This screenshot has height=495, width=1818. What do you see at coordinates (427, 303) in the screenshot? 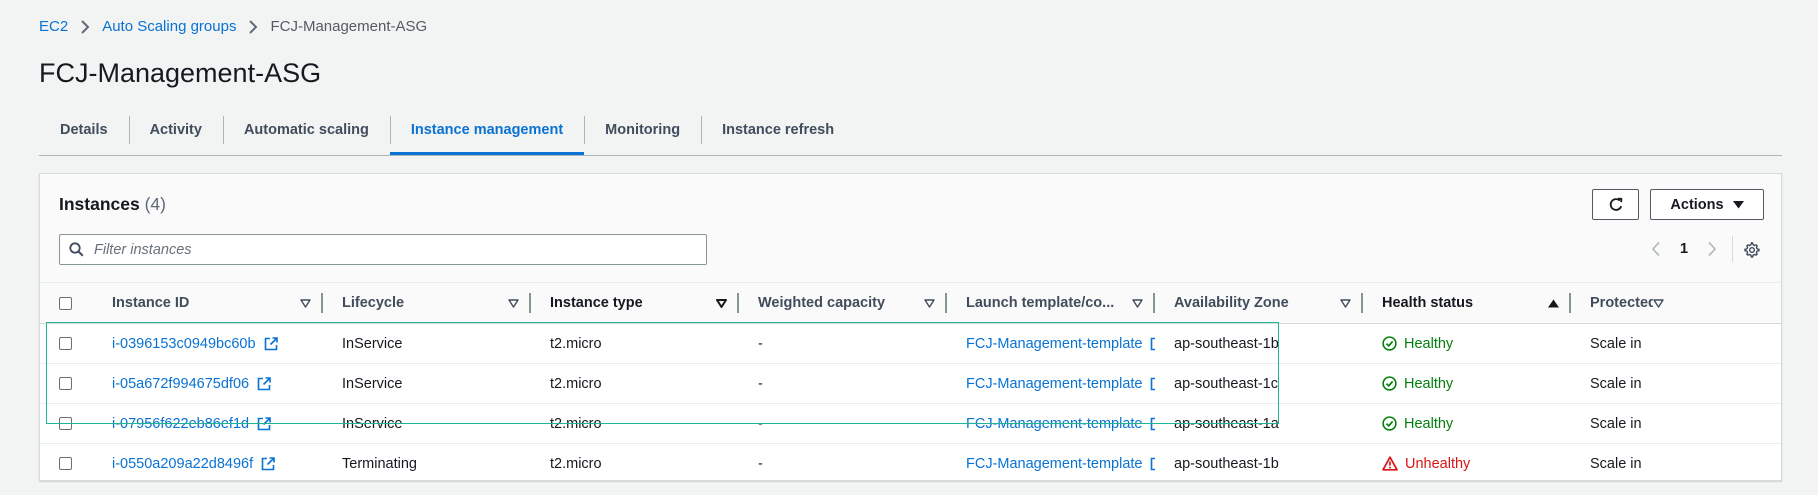
I see `column-header-lifecycle: Lifecycle` at bounding box center [427, 303].